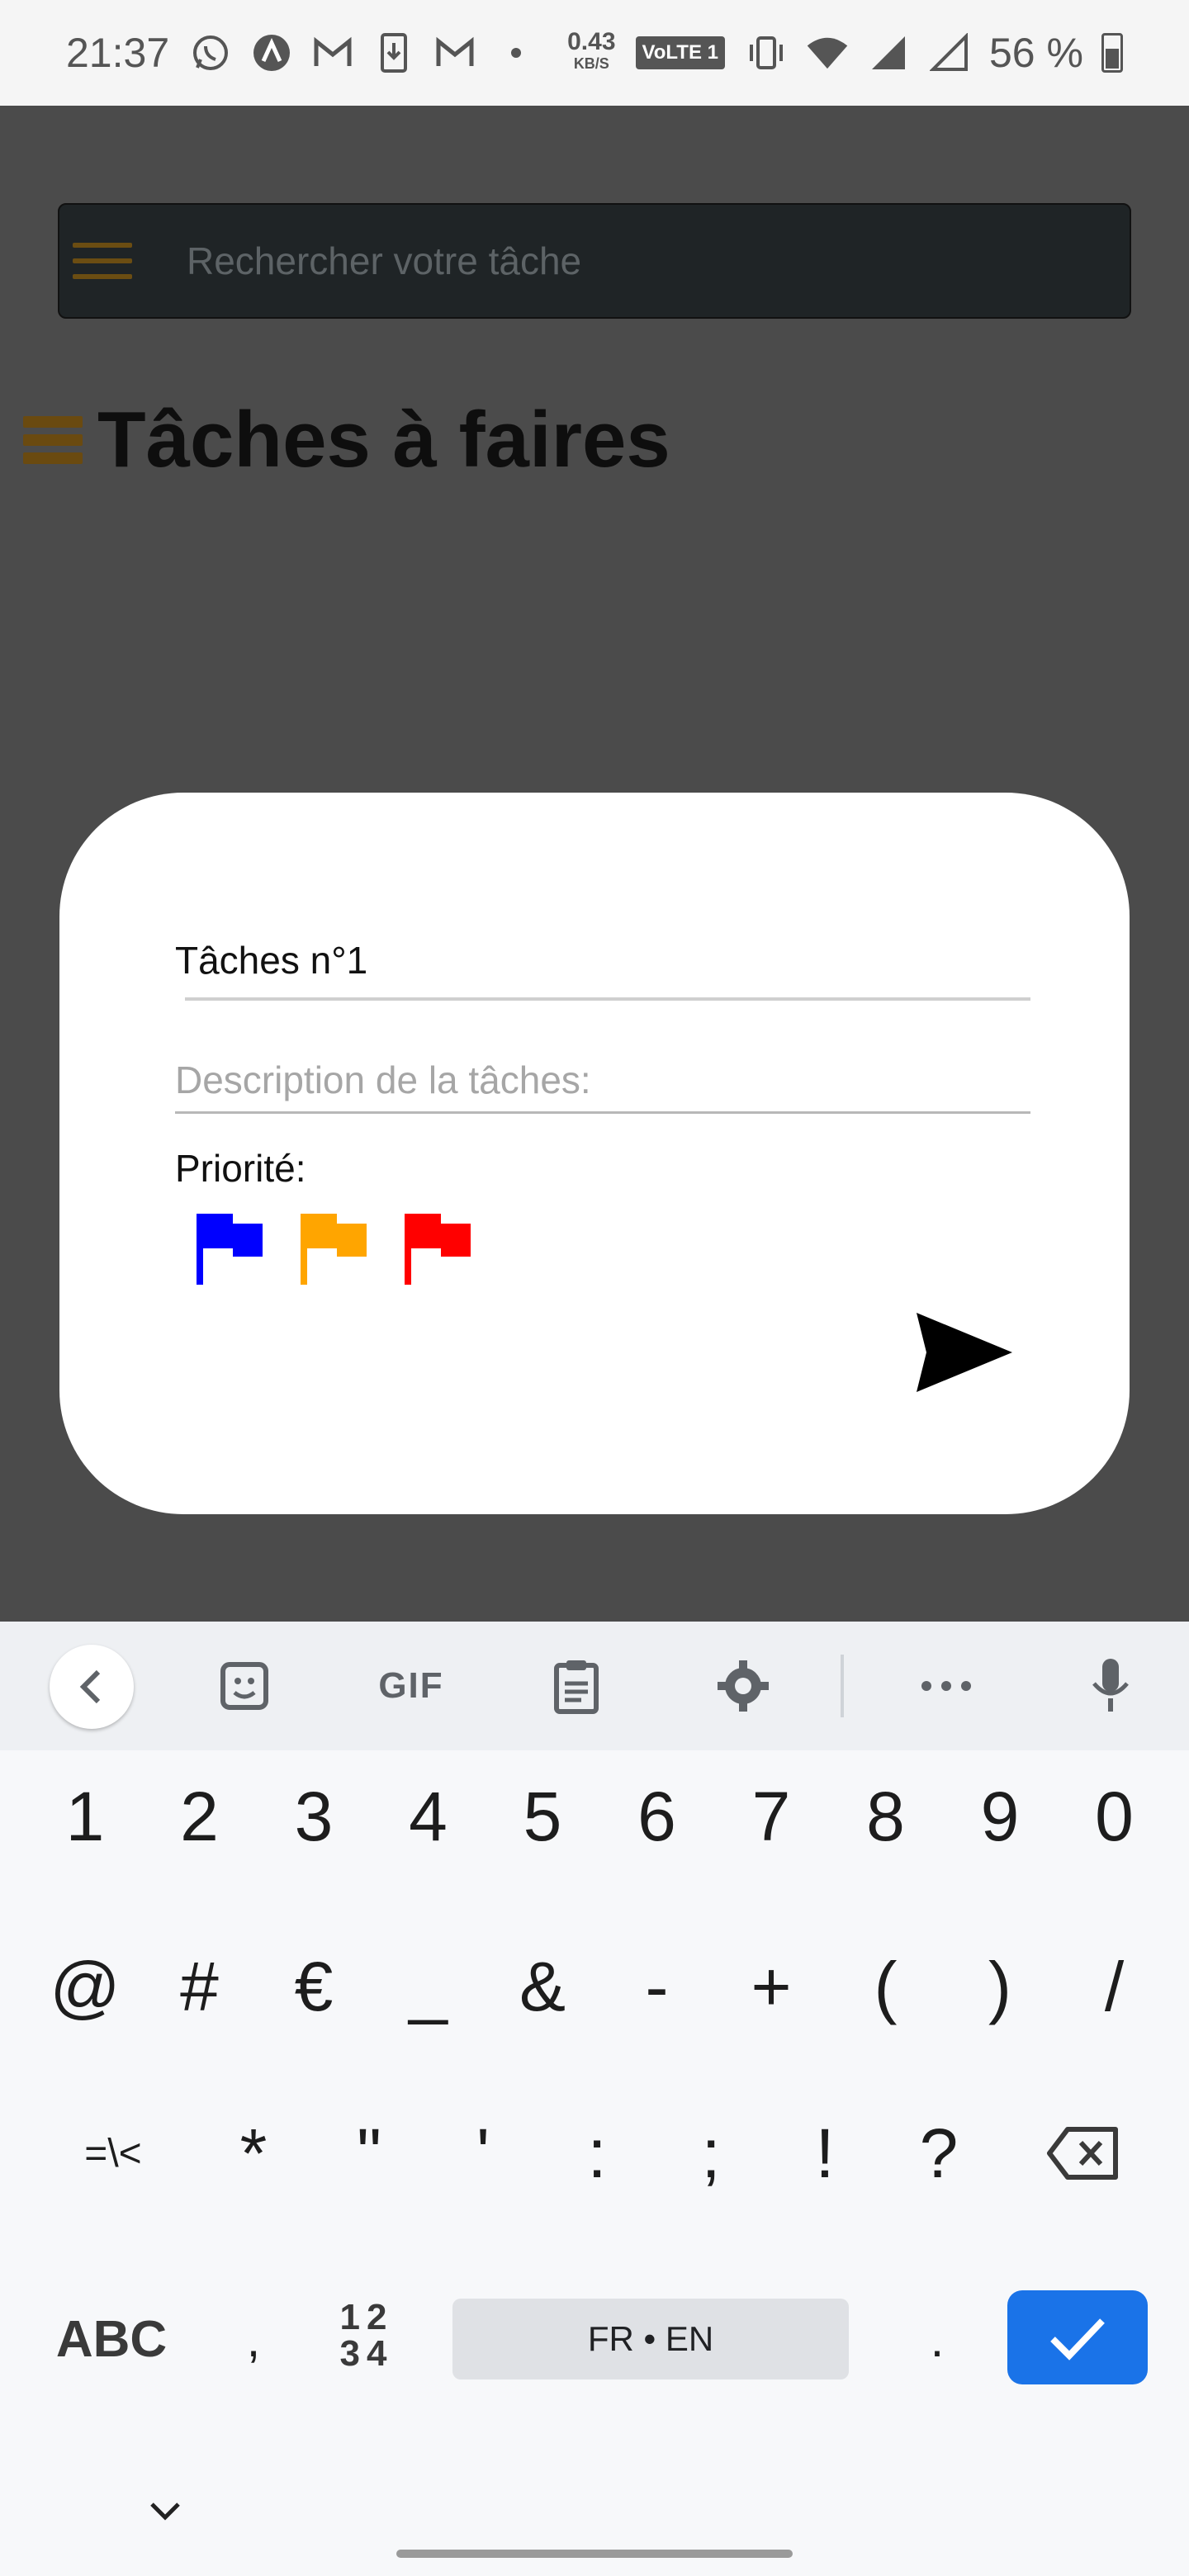 Image resolution: width=1189 pixels, height=2576 pixels. What do you see at coordinates (1114, 1816) in the screenshot?
I see `key: 0` at bounding box center [1114, 1816].